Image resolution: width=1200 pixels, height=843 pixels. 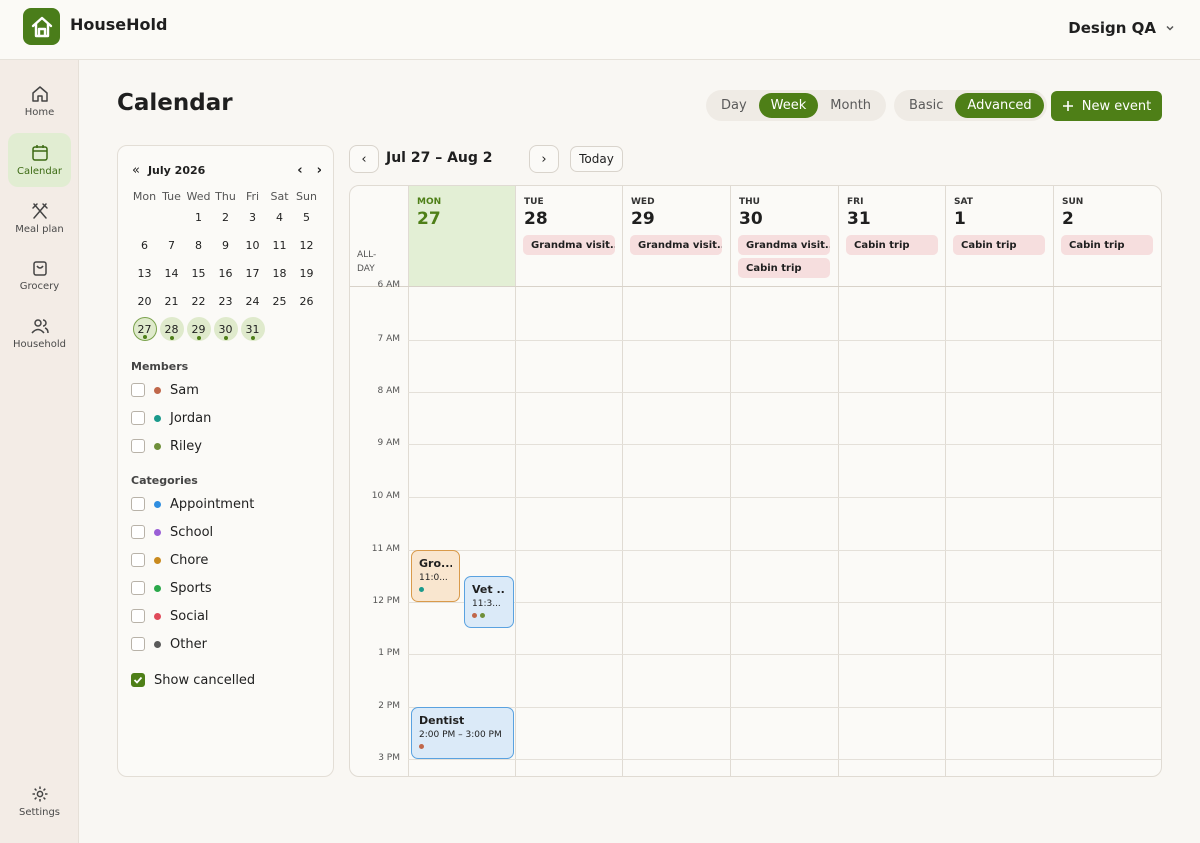 What do you see at coordinates (39, 801) in the screenshot?
I see `nav-item-settings: Settings` at bounding box center [39, 801].